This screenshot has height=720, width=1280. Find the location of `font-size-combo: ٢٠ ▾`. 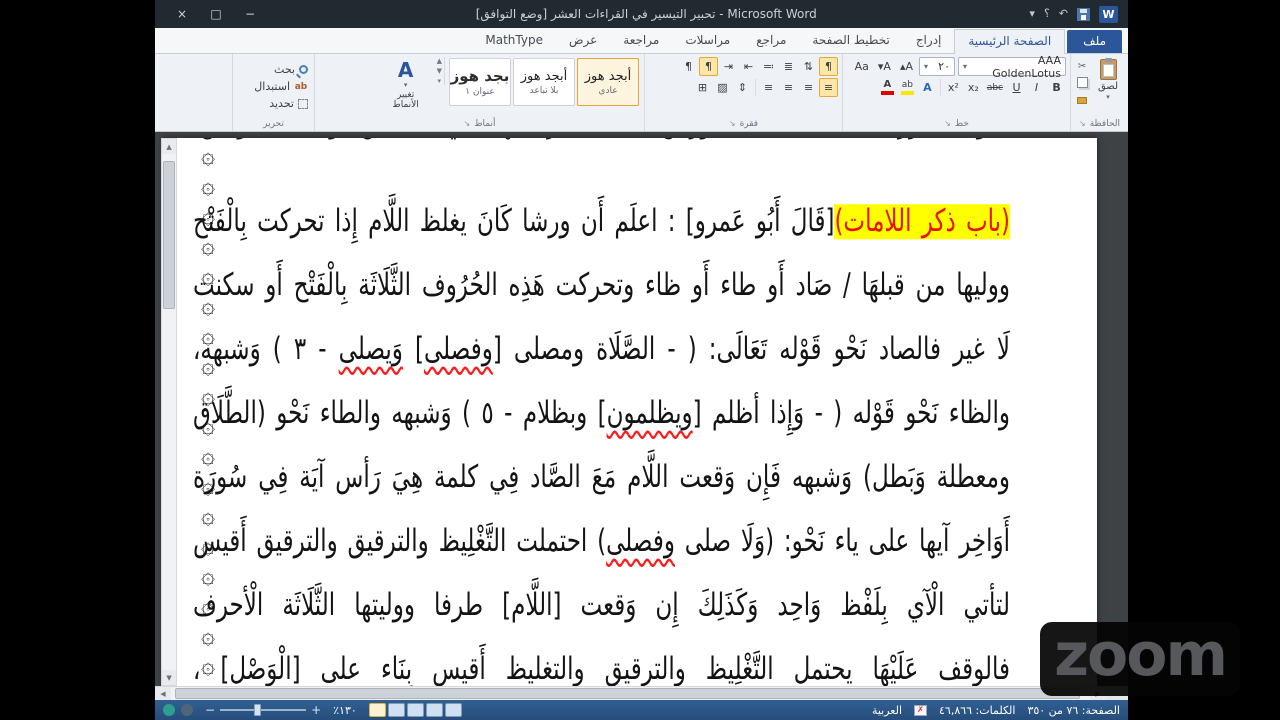

font-size-combo: ٢٠ ▾ is located at coordinates (937, 66).